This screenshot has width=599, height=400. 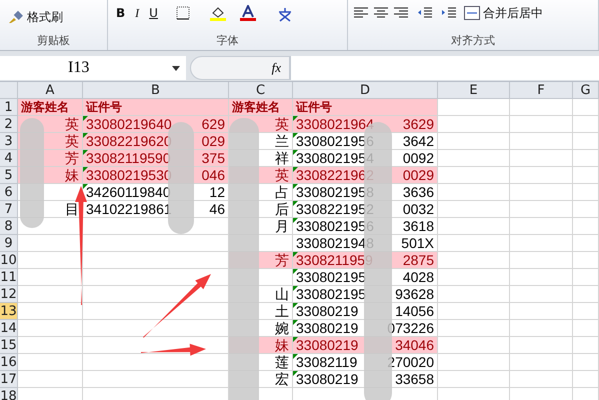 I want to click on row-header: 18, so click(x=9, y=394).